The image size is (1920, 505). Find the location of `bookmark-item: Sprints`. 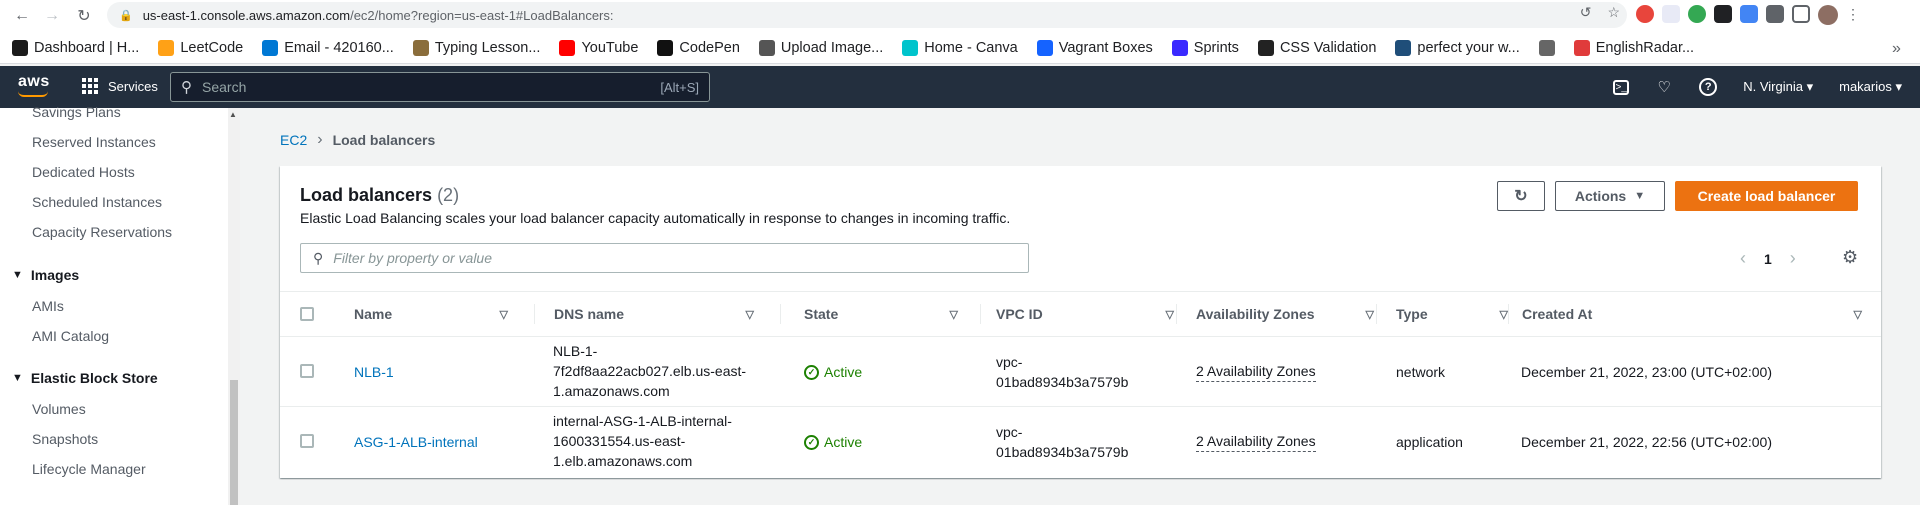

bookmark-item: Sprints is located at coordinates (1205, 47).